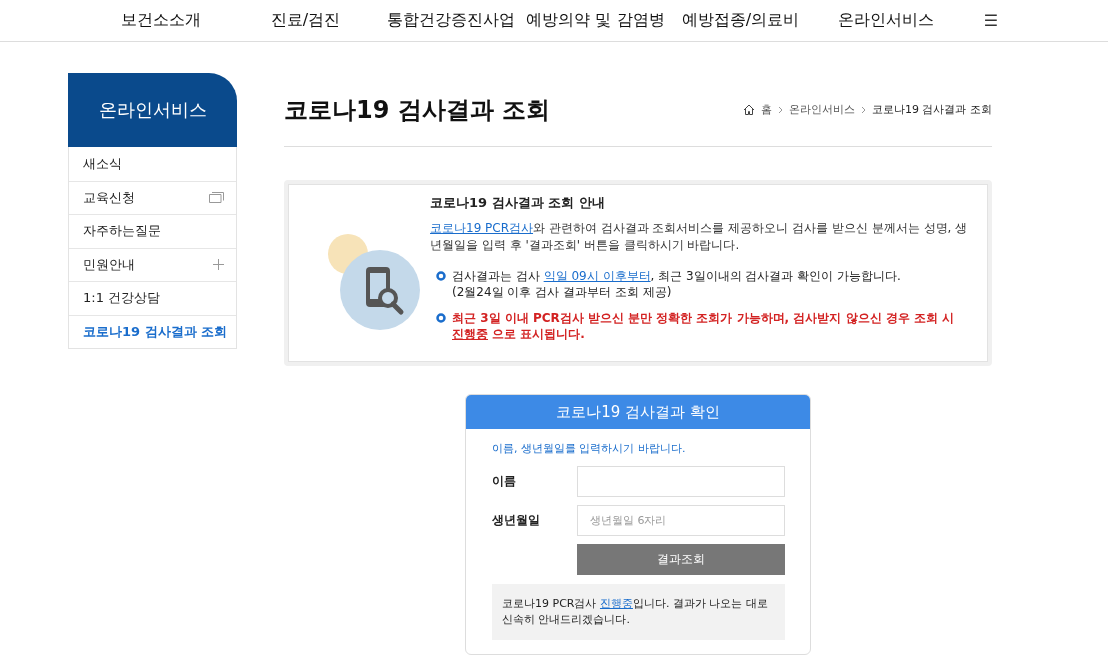  What do you see at coordinates (155, 331) in the screenshot?
I see `sidebar-item-label: 코로나19 검사결과 조회` at bounding box center [155, 331].